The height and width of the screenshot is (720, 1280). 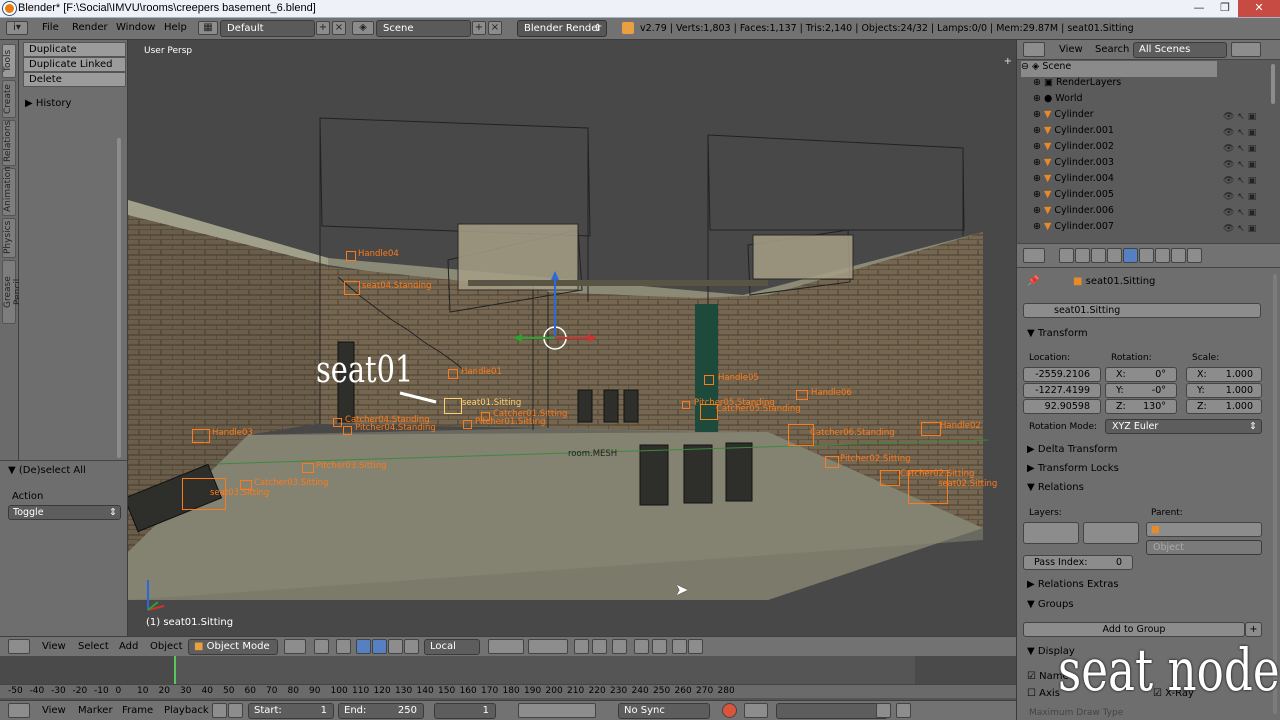 I want to click on maximize-button: ❐, so click(x=1225, y=8).